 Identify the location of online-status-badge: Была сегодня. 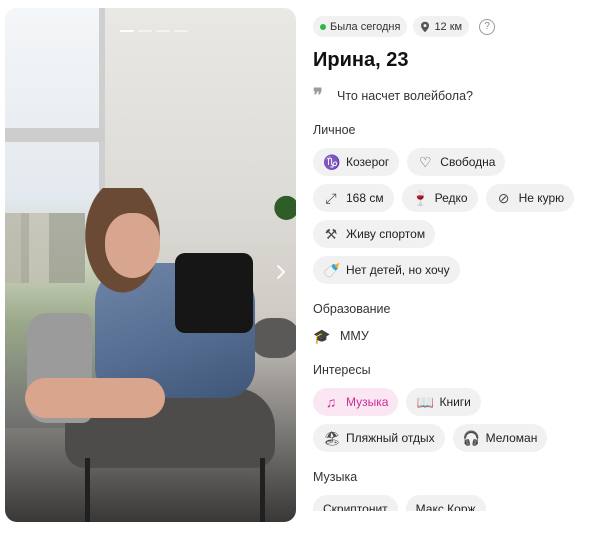
(360, 26).